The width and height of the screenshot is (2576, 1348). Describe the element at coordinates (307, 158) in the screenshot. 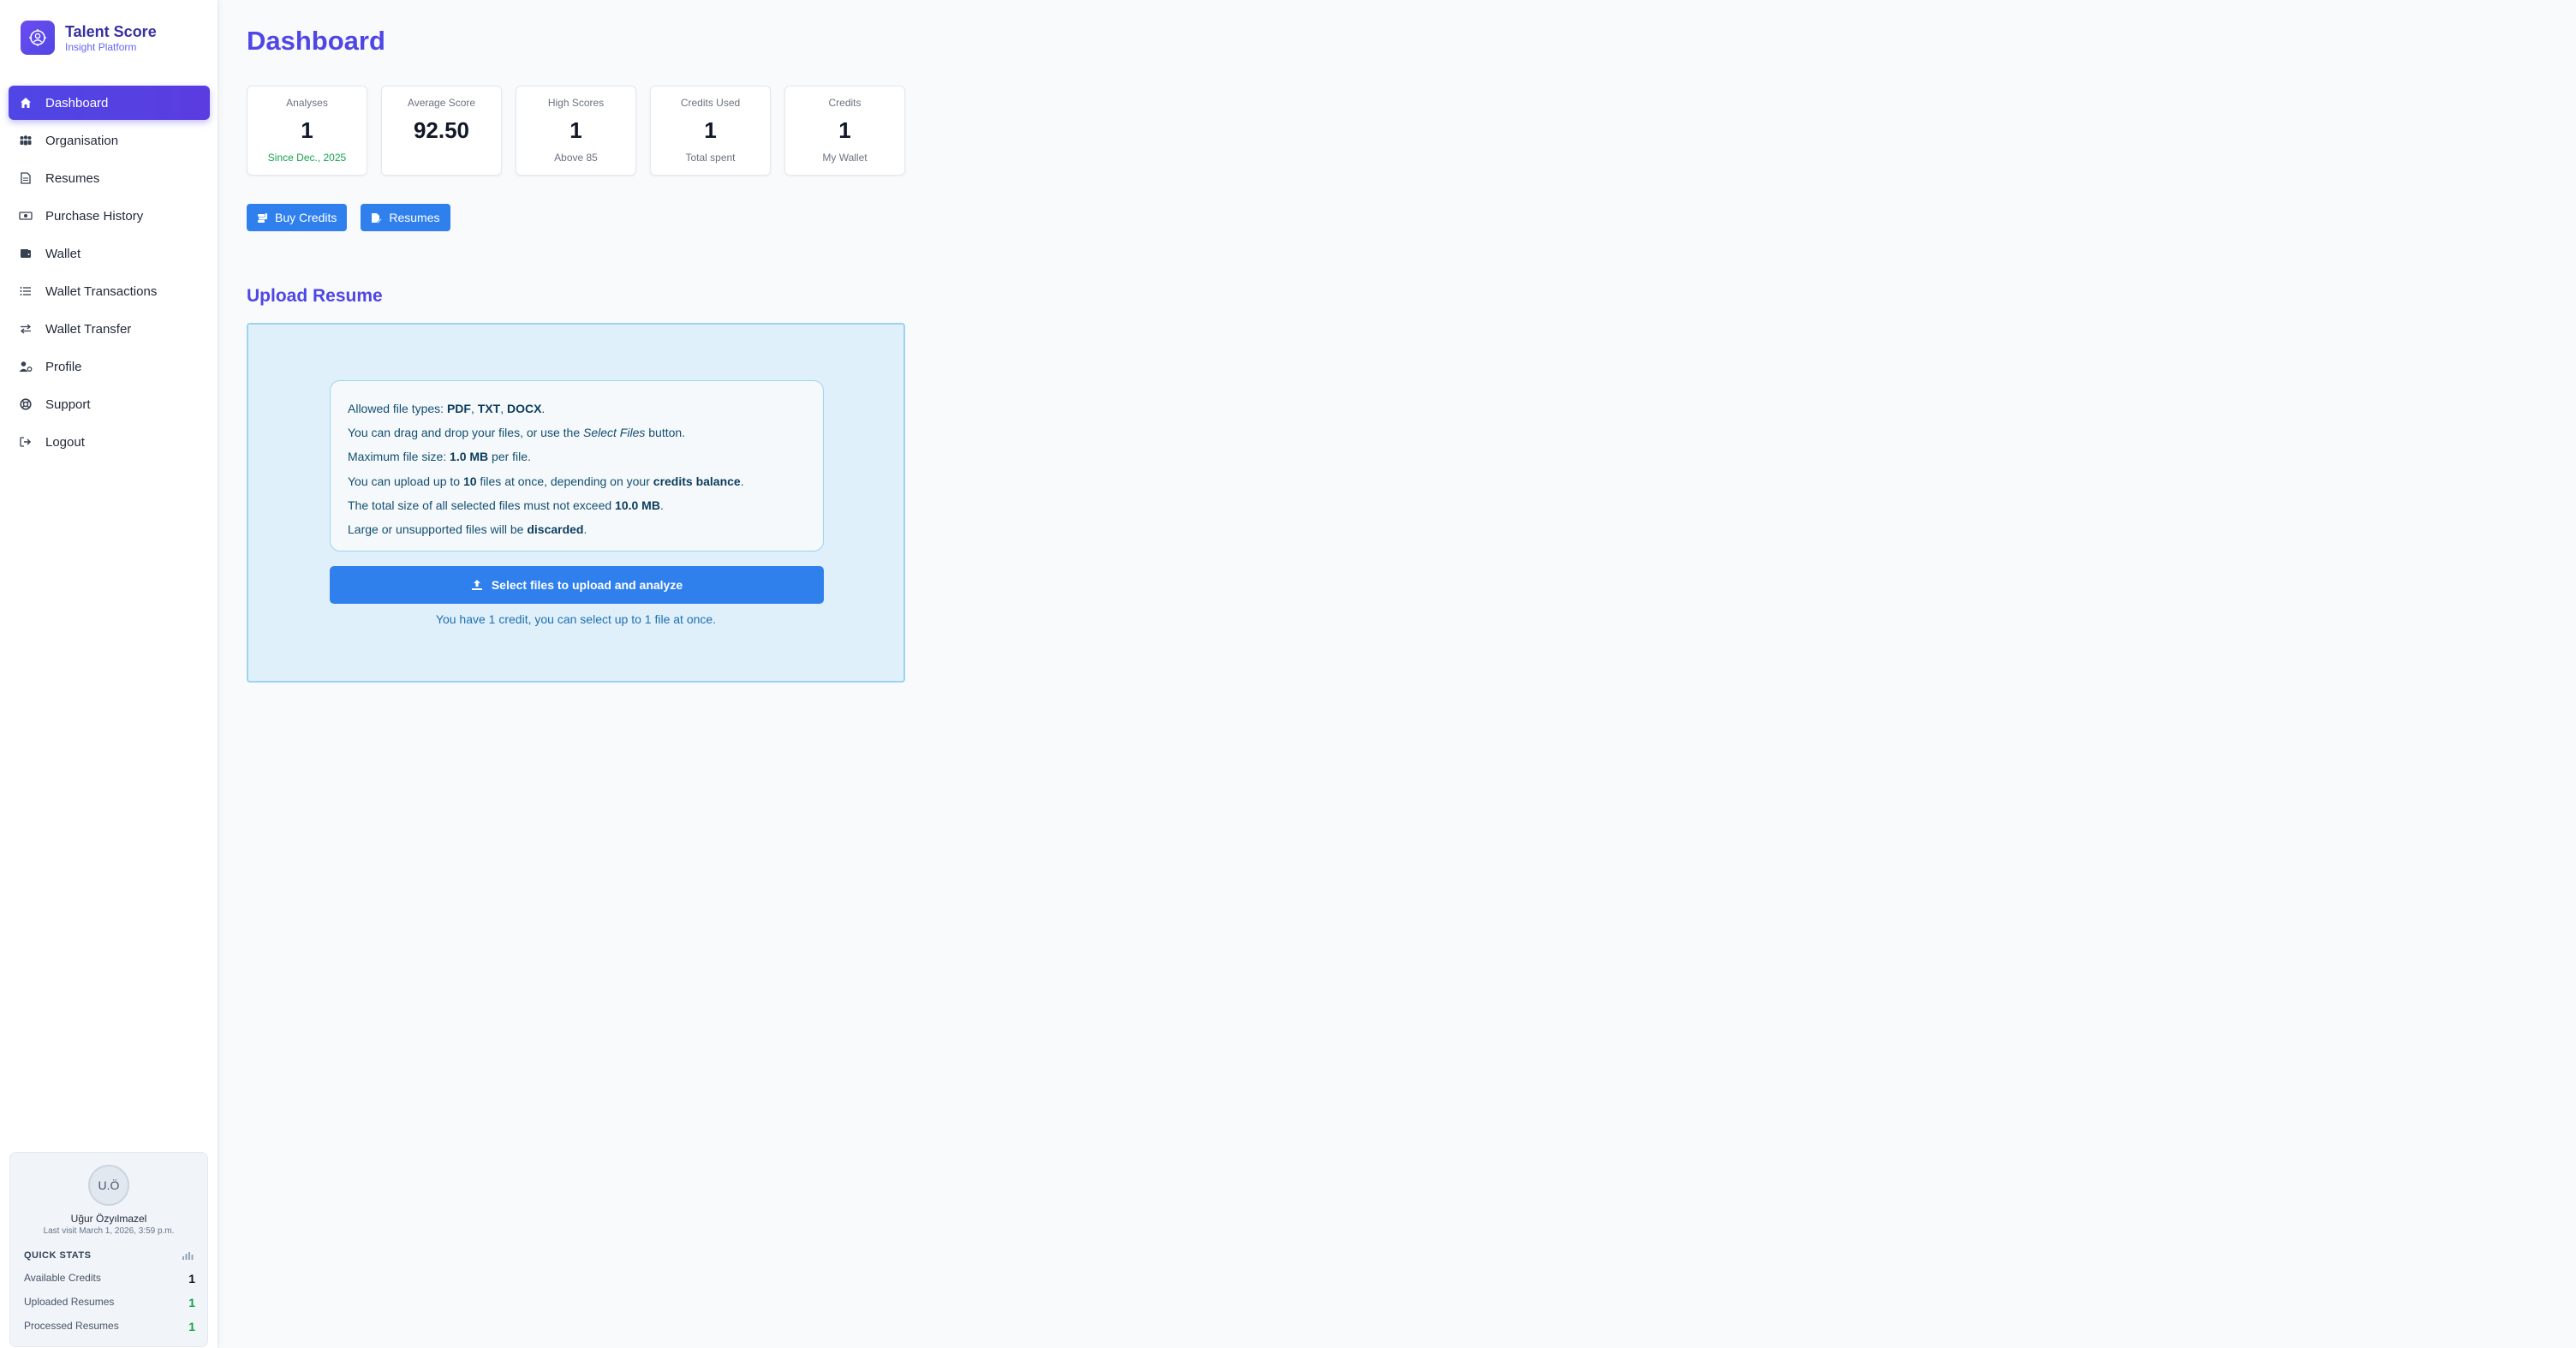

I see `stat-sub: Since Dec., 2025` at that location.